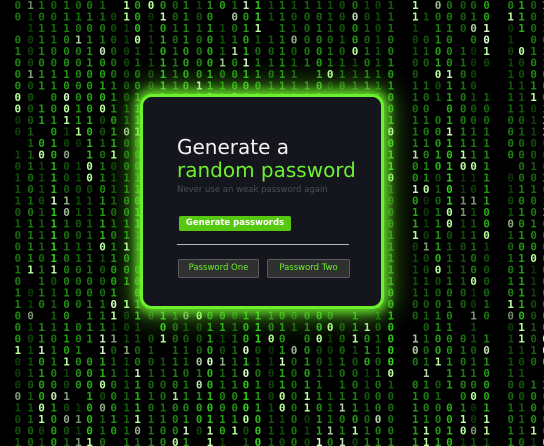  What do you see at coordinates (266, 170) in the screenshot?
I see `title-line-2: random password` at bounding box center [266, 170].